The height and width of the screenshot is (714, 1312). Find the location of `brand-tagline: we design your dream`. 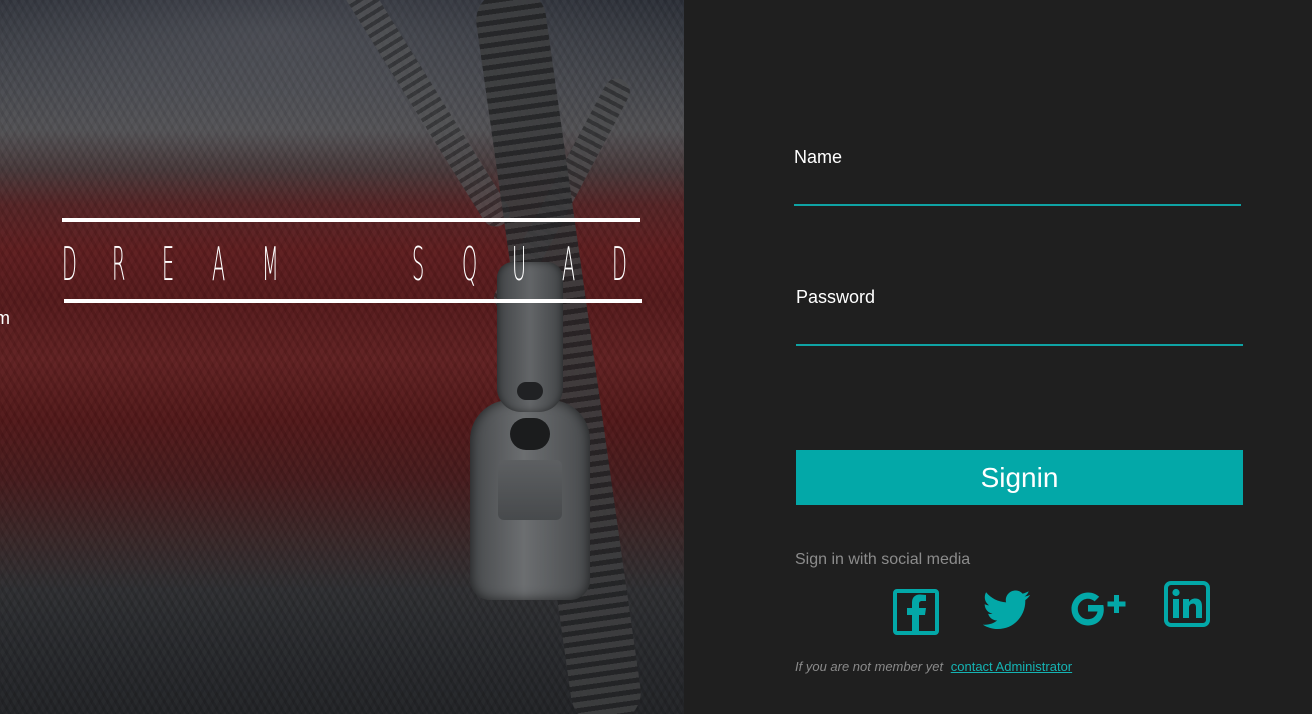

brand-tagline: we design your dream is located at coordinates (5, 318).